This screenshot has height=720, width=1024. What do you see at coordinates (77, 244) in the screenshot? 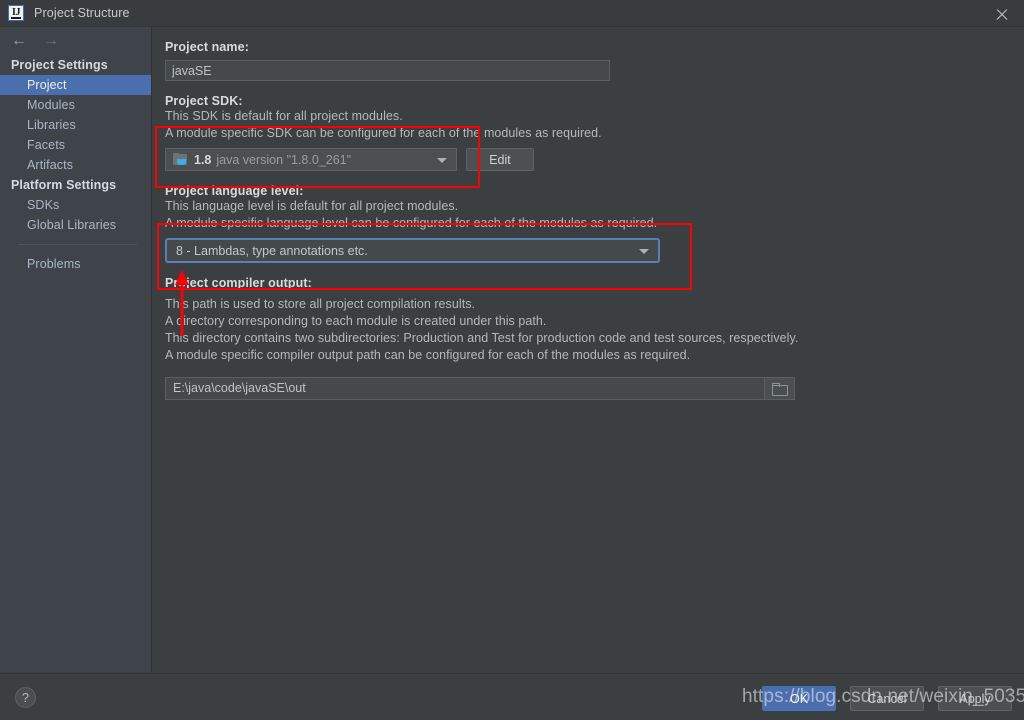
I see `sidebar-divider` at bounding box center [77, 244].